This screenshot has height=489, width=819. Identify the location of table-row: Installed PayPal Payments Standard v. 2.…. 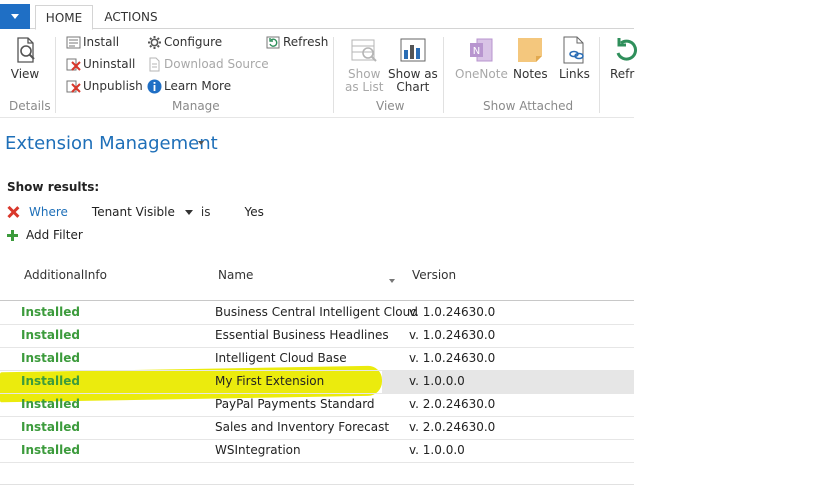
(317, 405).